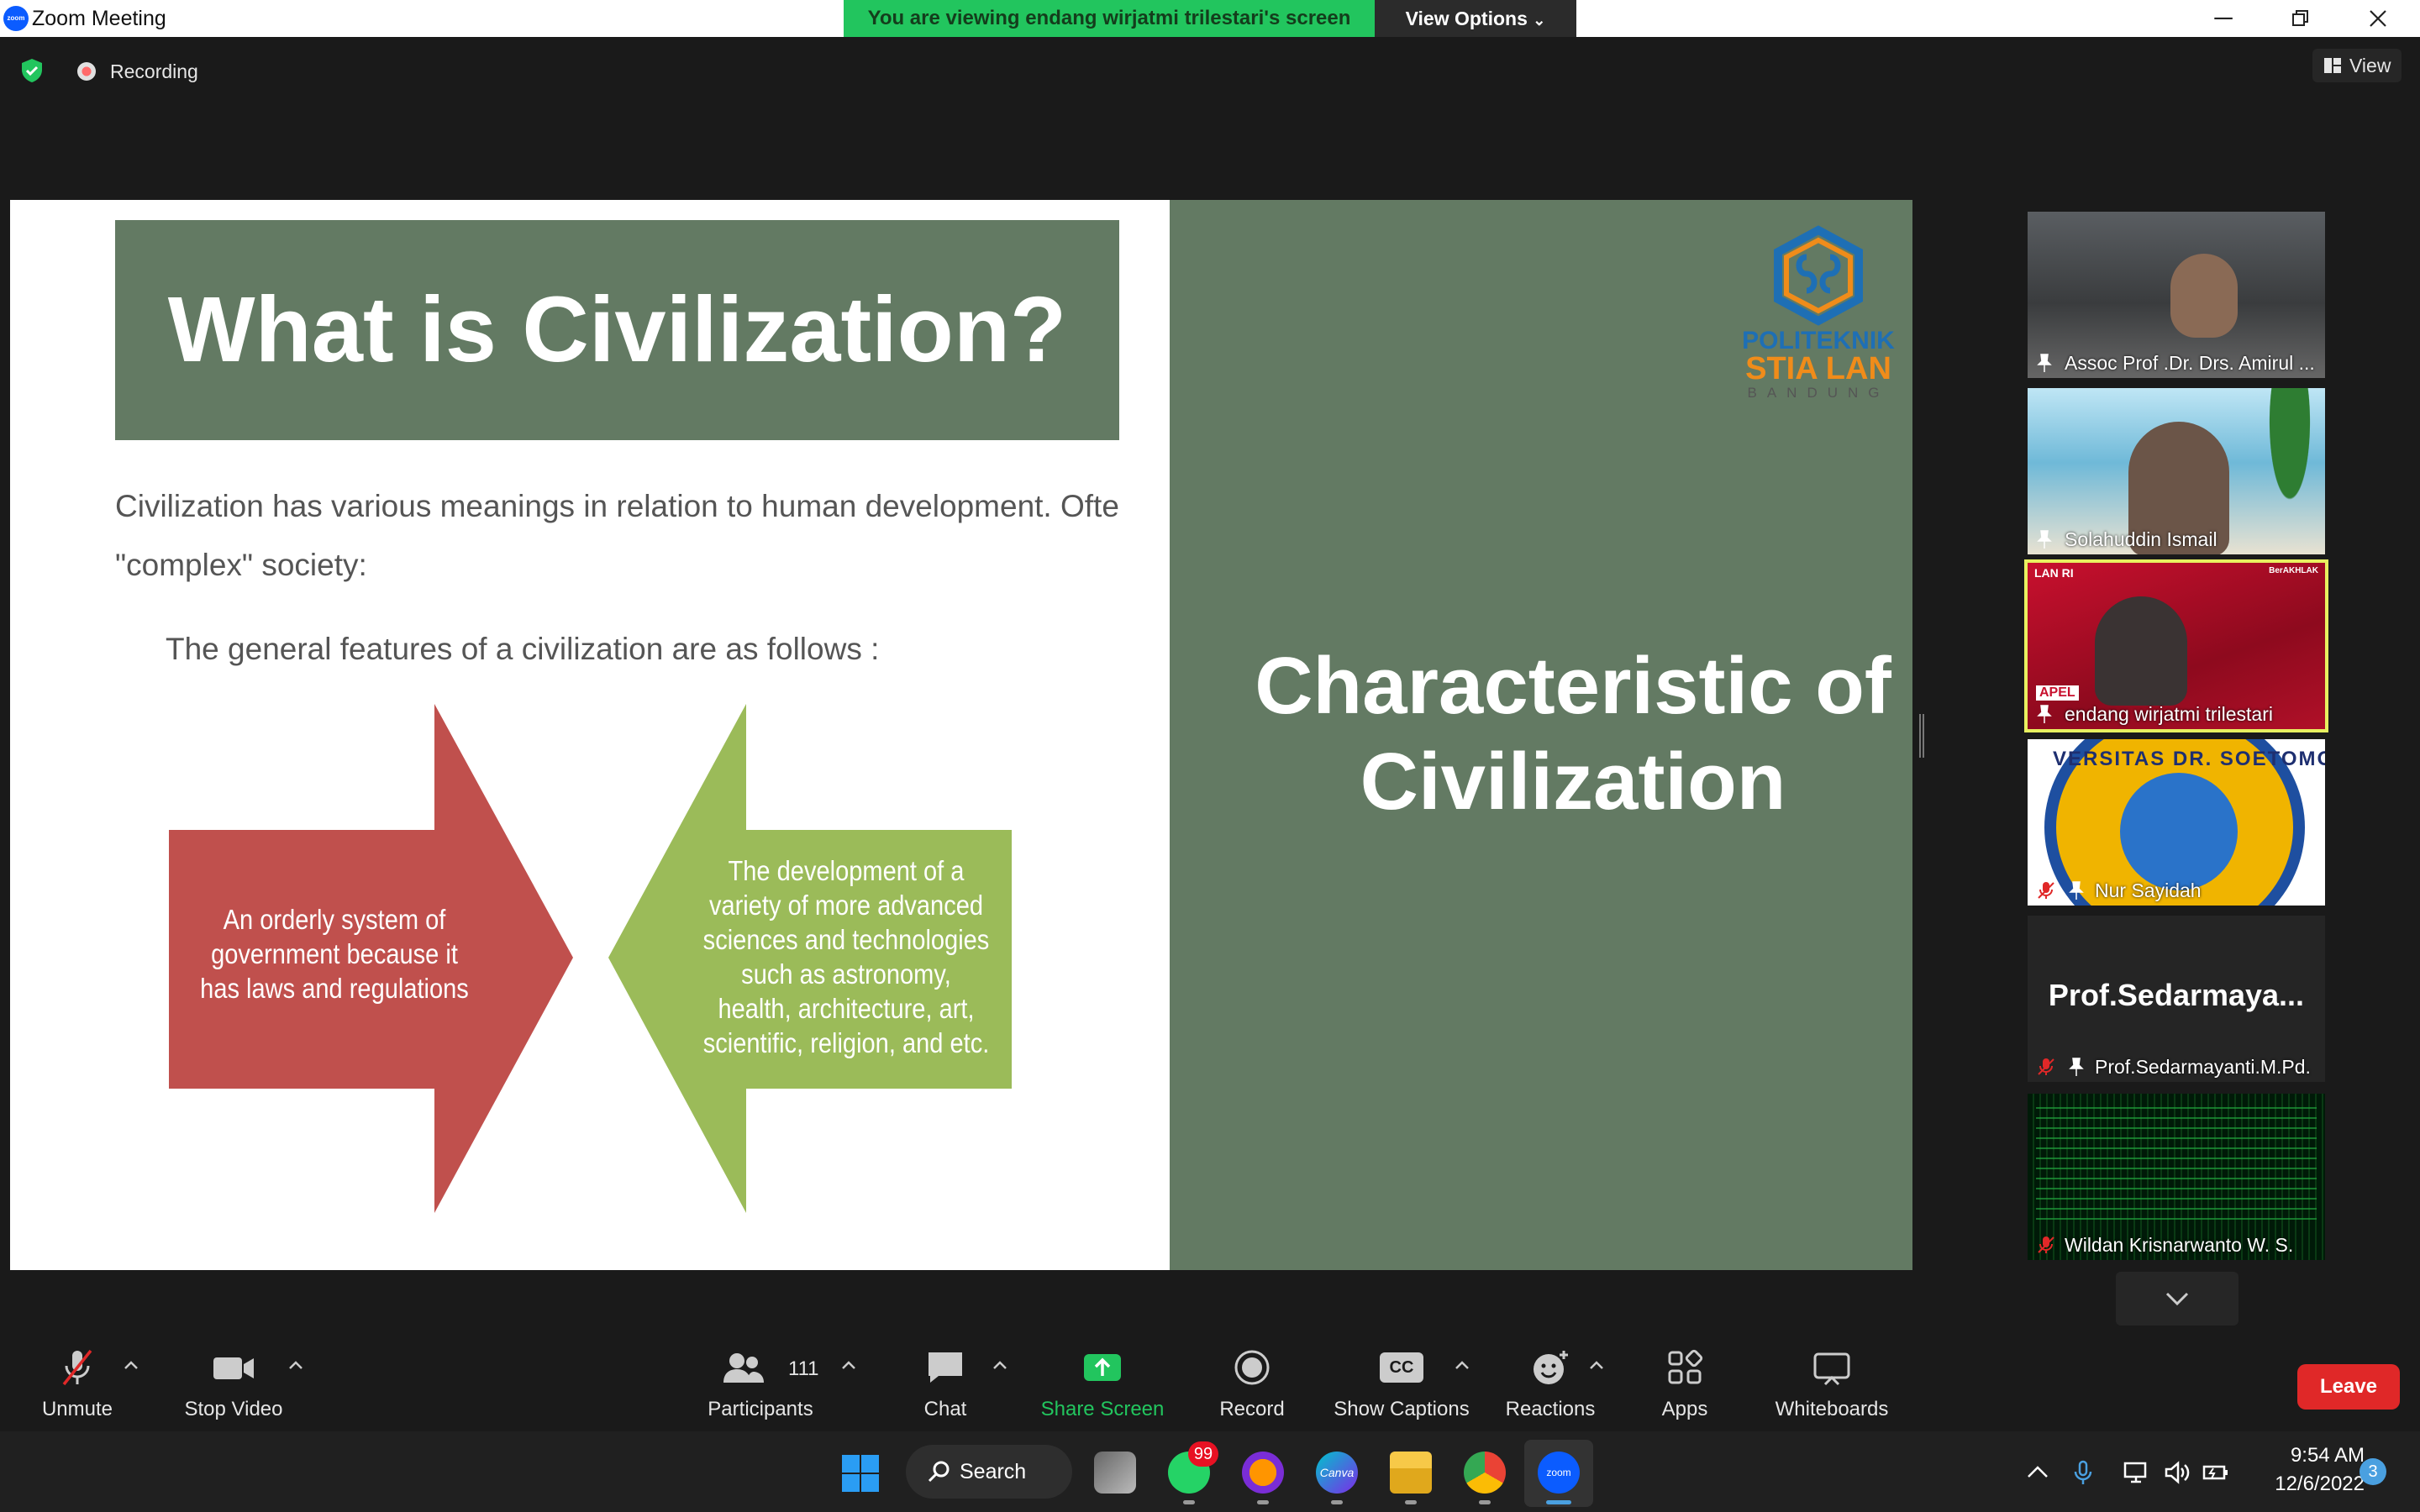 The image size is (2420, 1512). Describe the element at coordinates (1485, 1473) in the screenshot. I see `chrome-icon` at that location.